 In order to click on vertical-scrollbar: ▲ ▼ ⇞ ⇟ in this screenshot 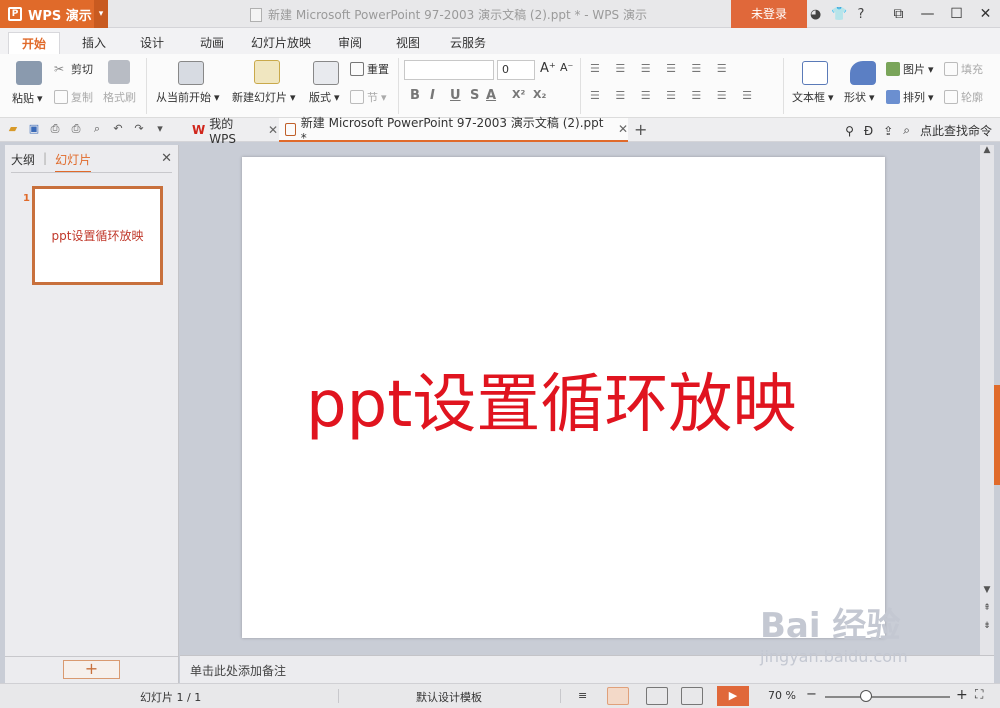, I will do `click(987, 400)`.